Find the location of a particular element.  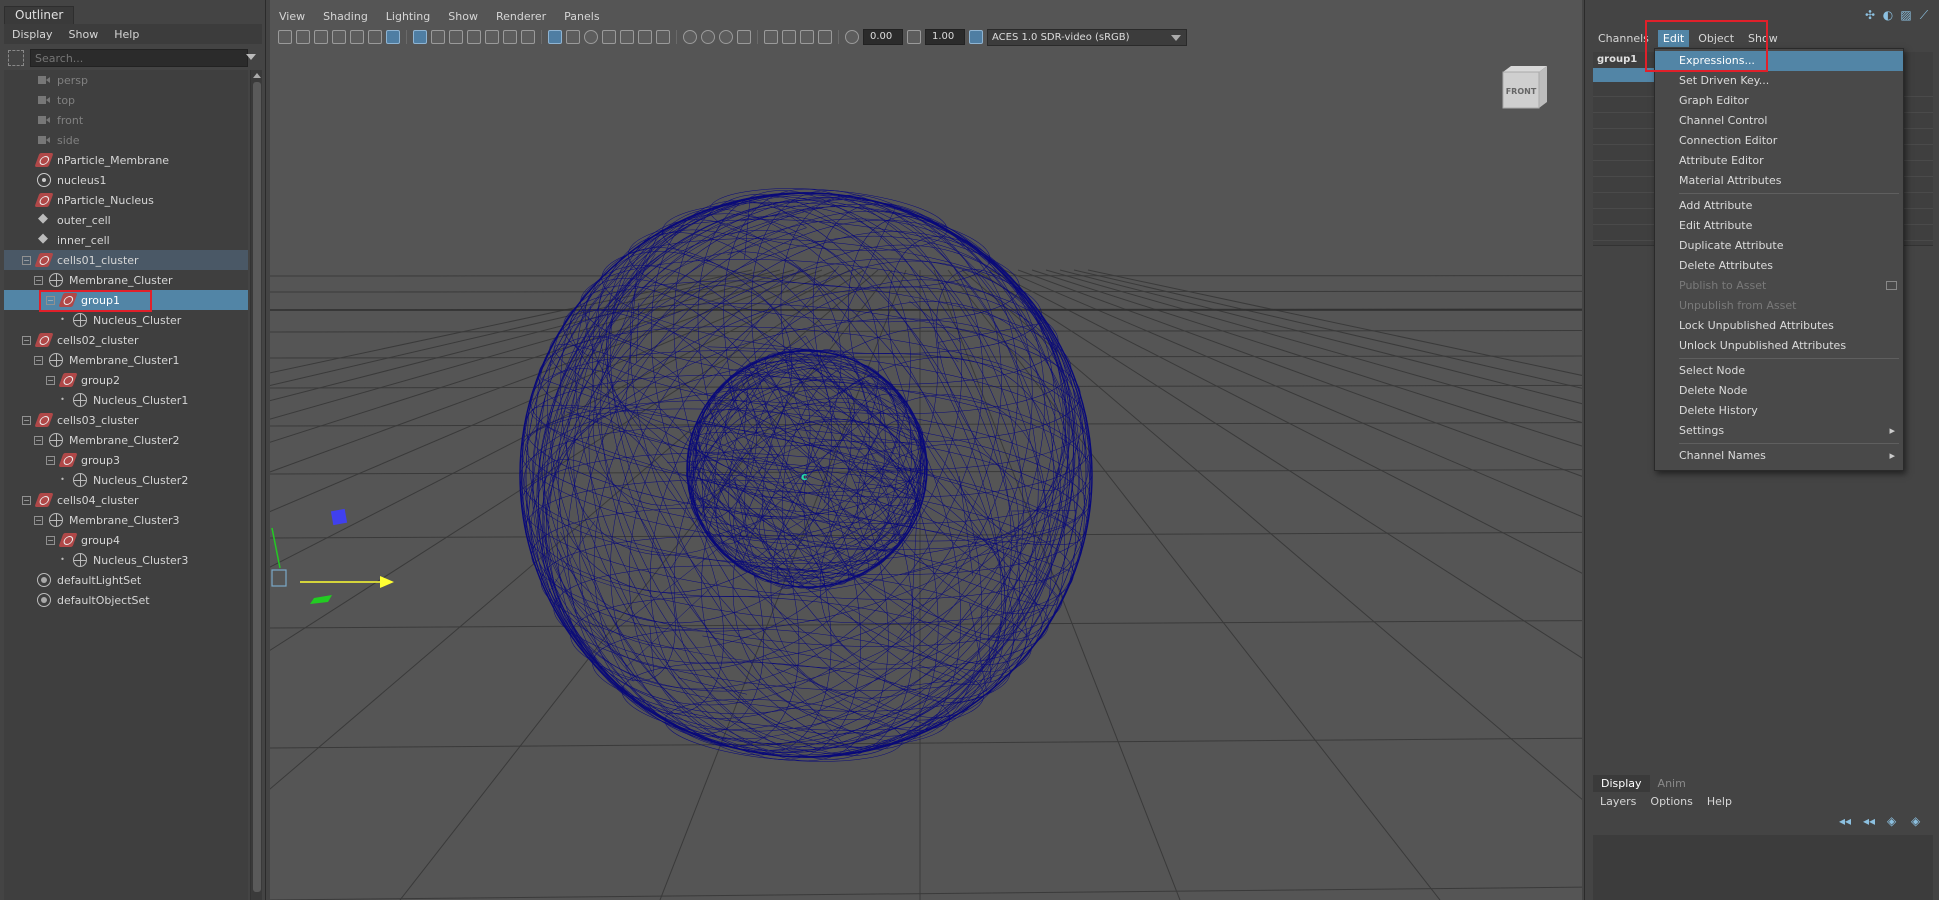

layer-menu-layers: Layers is located at coordinates (1618, 801).